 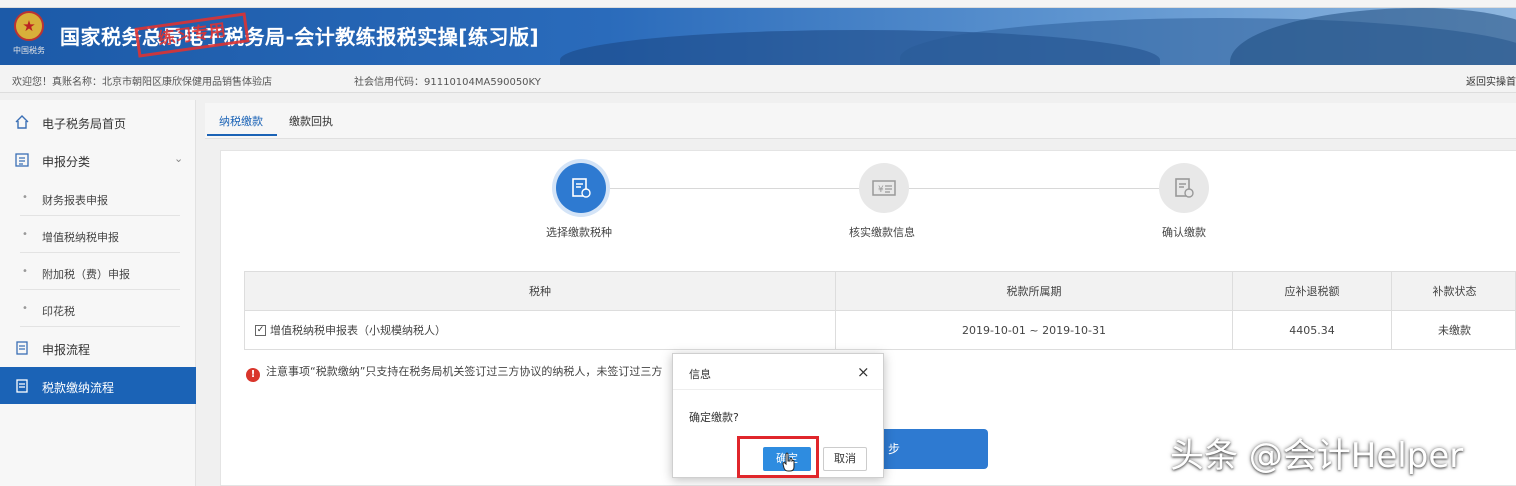 I want to click on sidebar-item-label: 电子税务局首页, so click(x=84, y=124).